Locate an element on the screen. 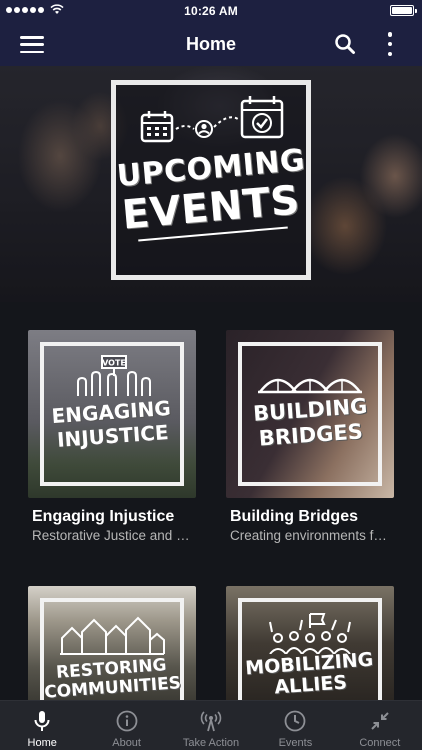 This screenshot has width=422, height=750. card-title: Engaging Injustice is located at coordinates (103, 516).